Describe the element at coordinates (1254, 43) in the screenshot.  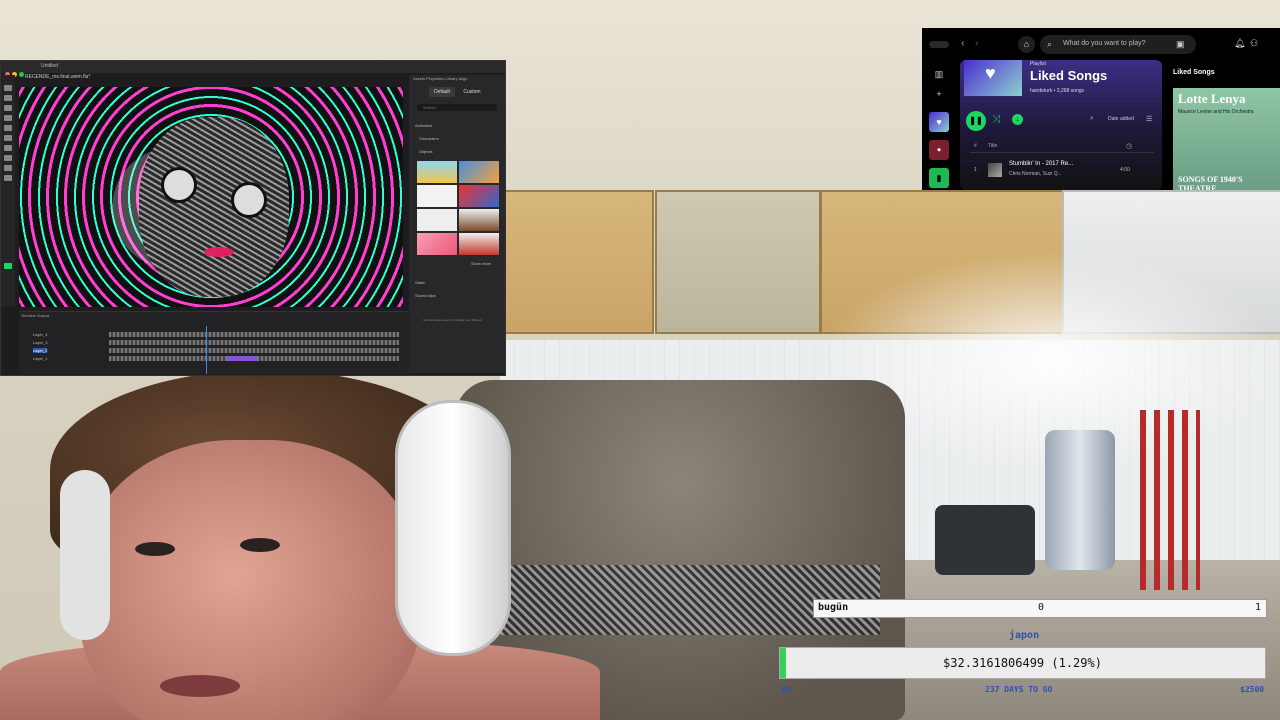
I see `friends-icon: ⚇` at that location.